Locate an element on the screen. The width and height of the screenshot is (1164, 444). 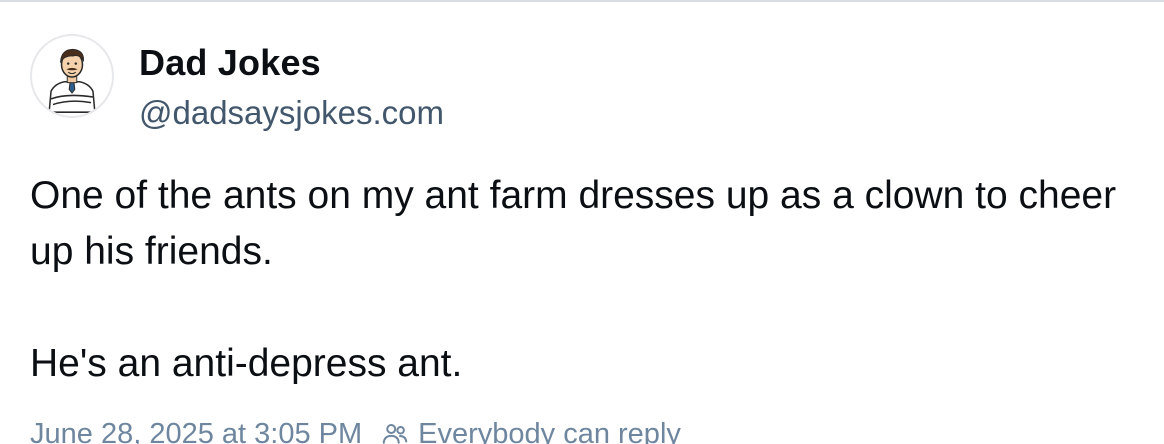
reply-setting: Everybody can reply is located at coordinates (530, 431).